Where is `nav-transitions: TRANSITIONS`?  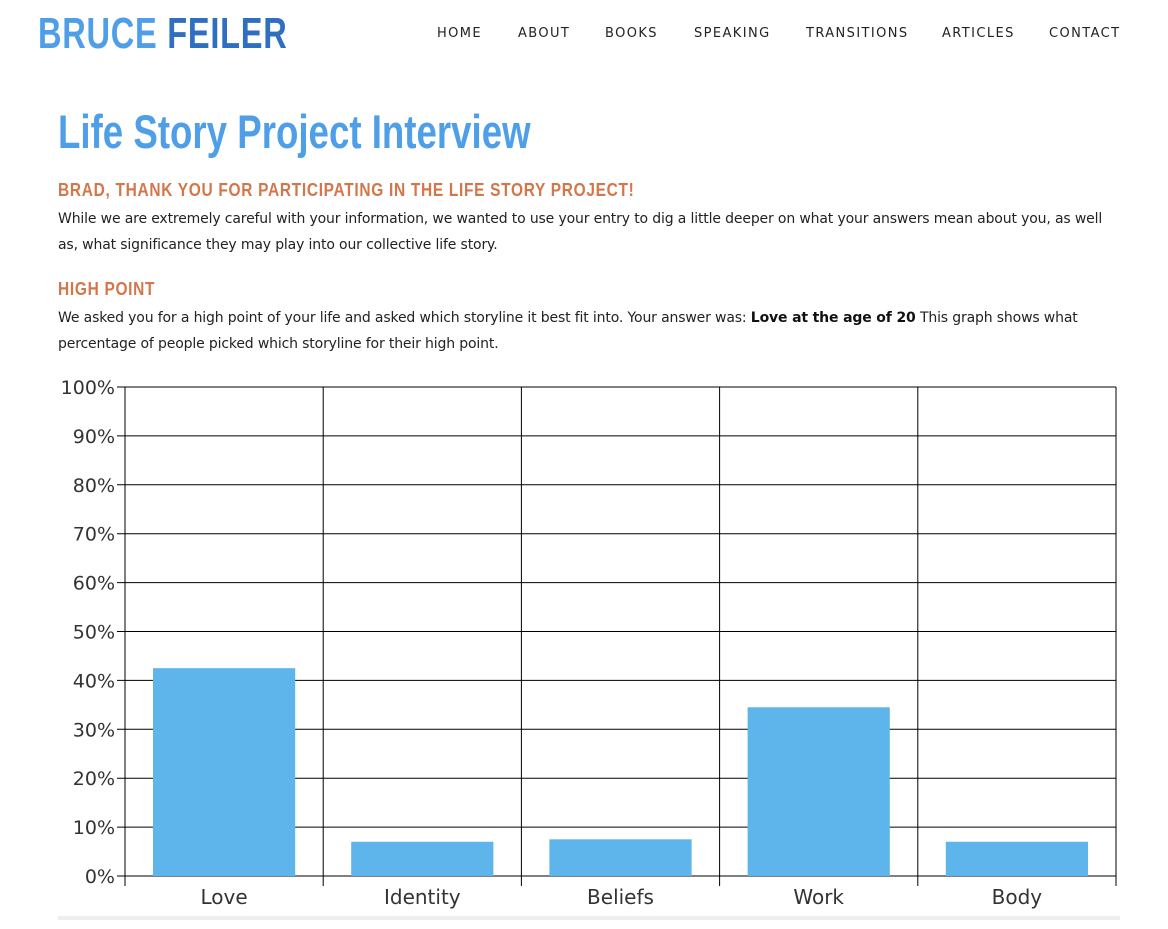
nav-transitions: TRANSITIONS is located at coordinates (857, 34).